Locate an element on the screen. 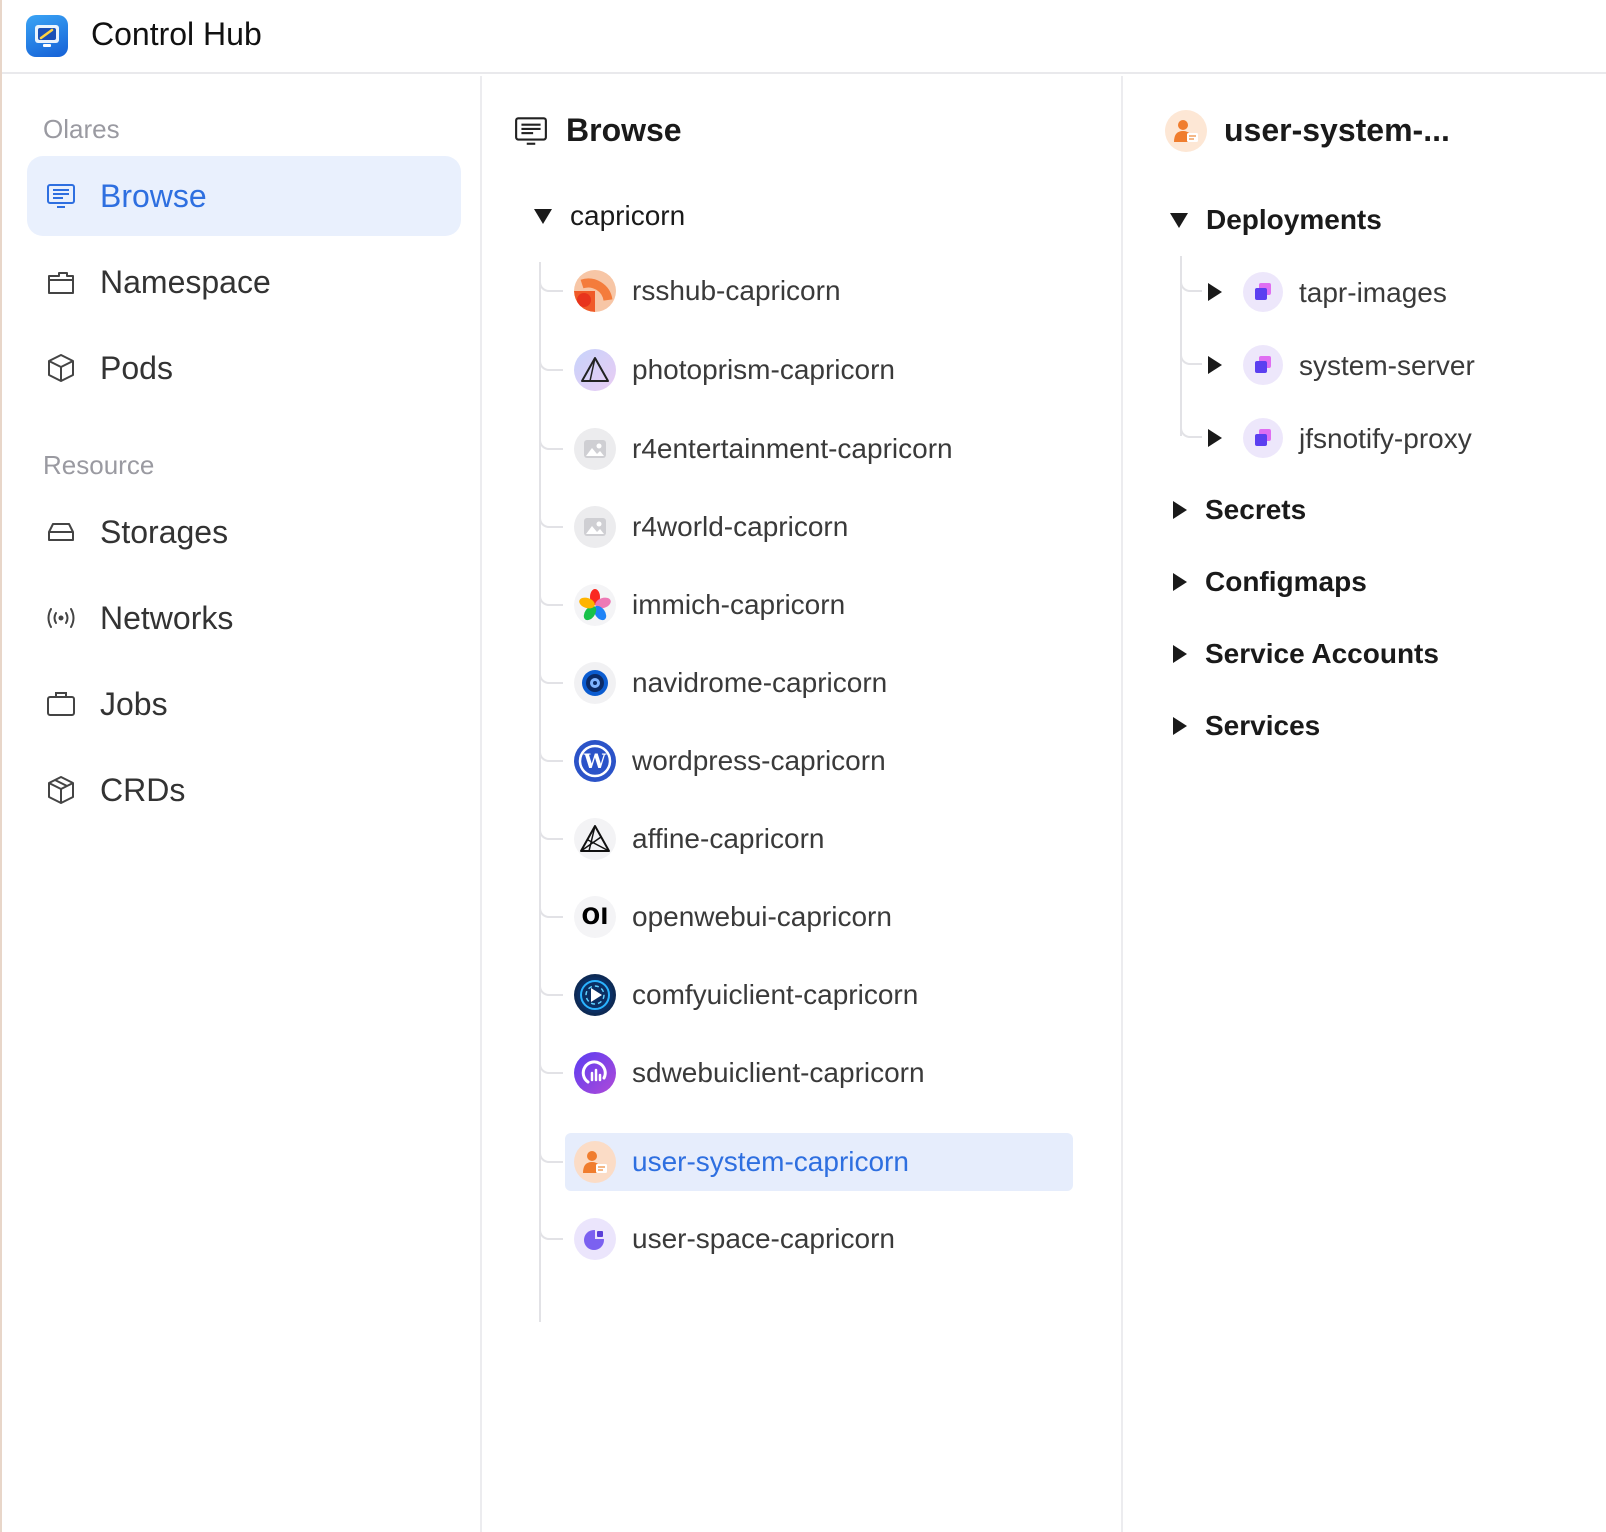 Image resolution: width=1606 pixels, height=1532 pixels. tree-item-immich: immich-capricorn is located at coordinates (806, 605).